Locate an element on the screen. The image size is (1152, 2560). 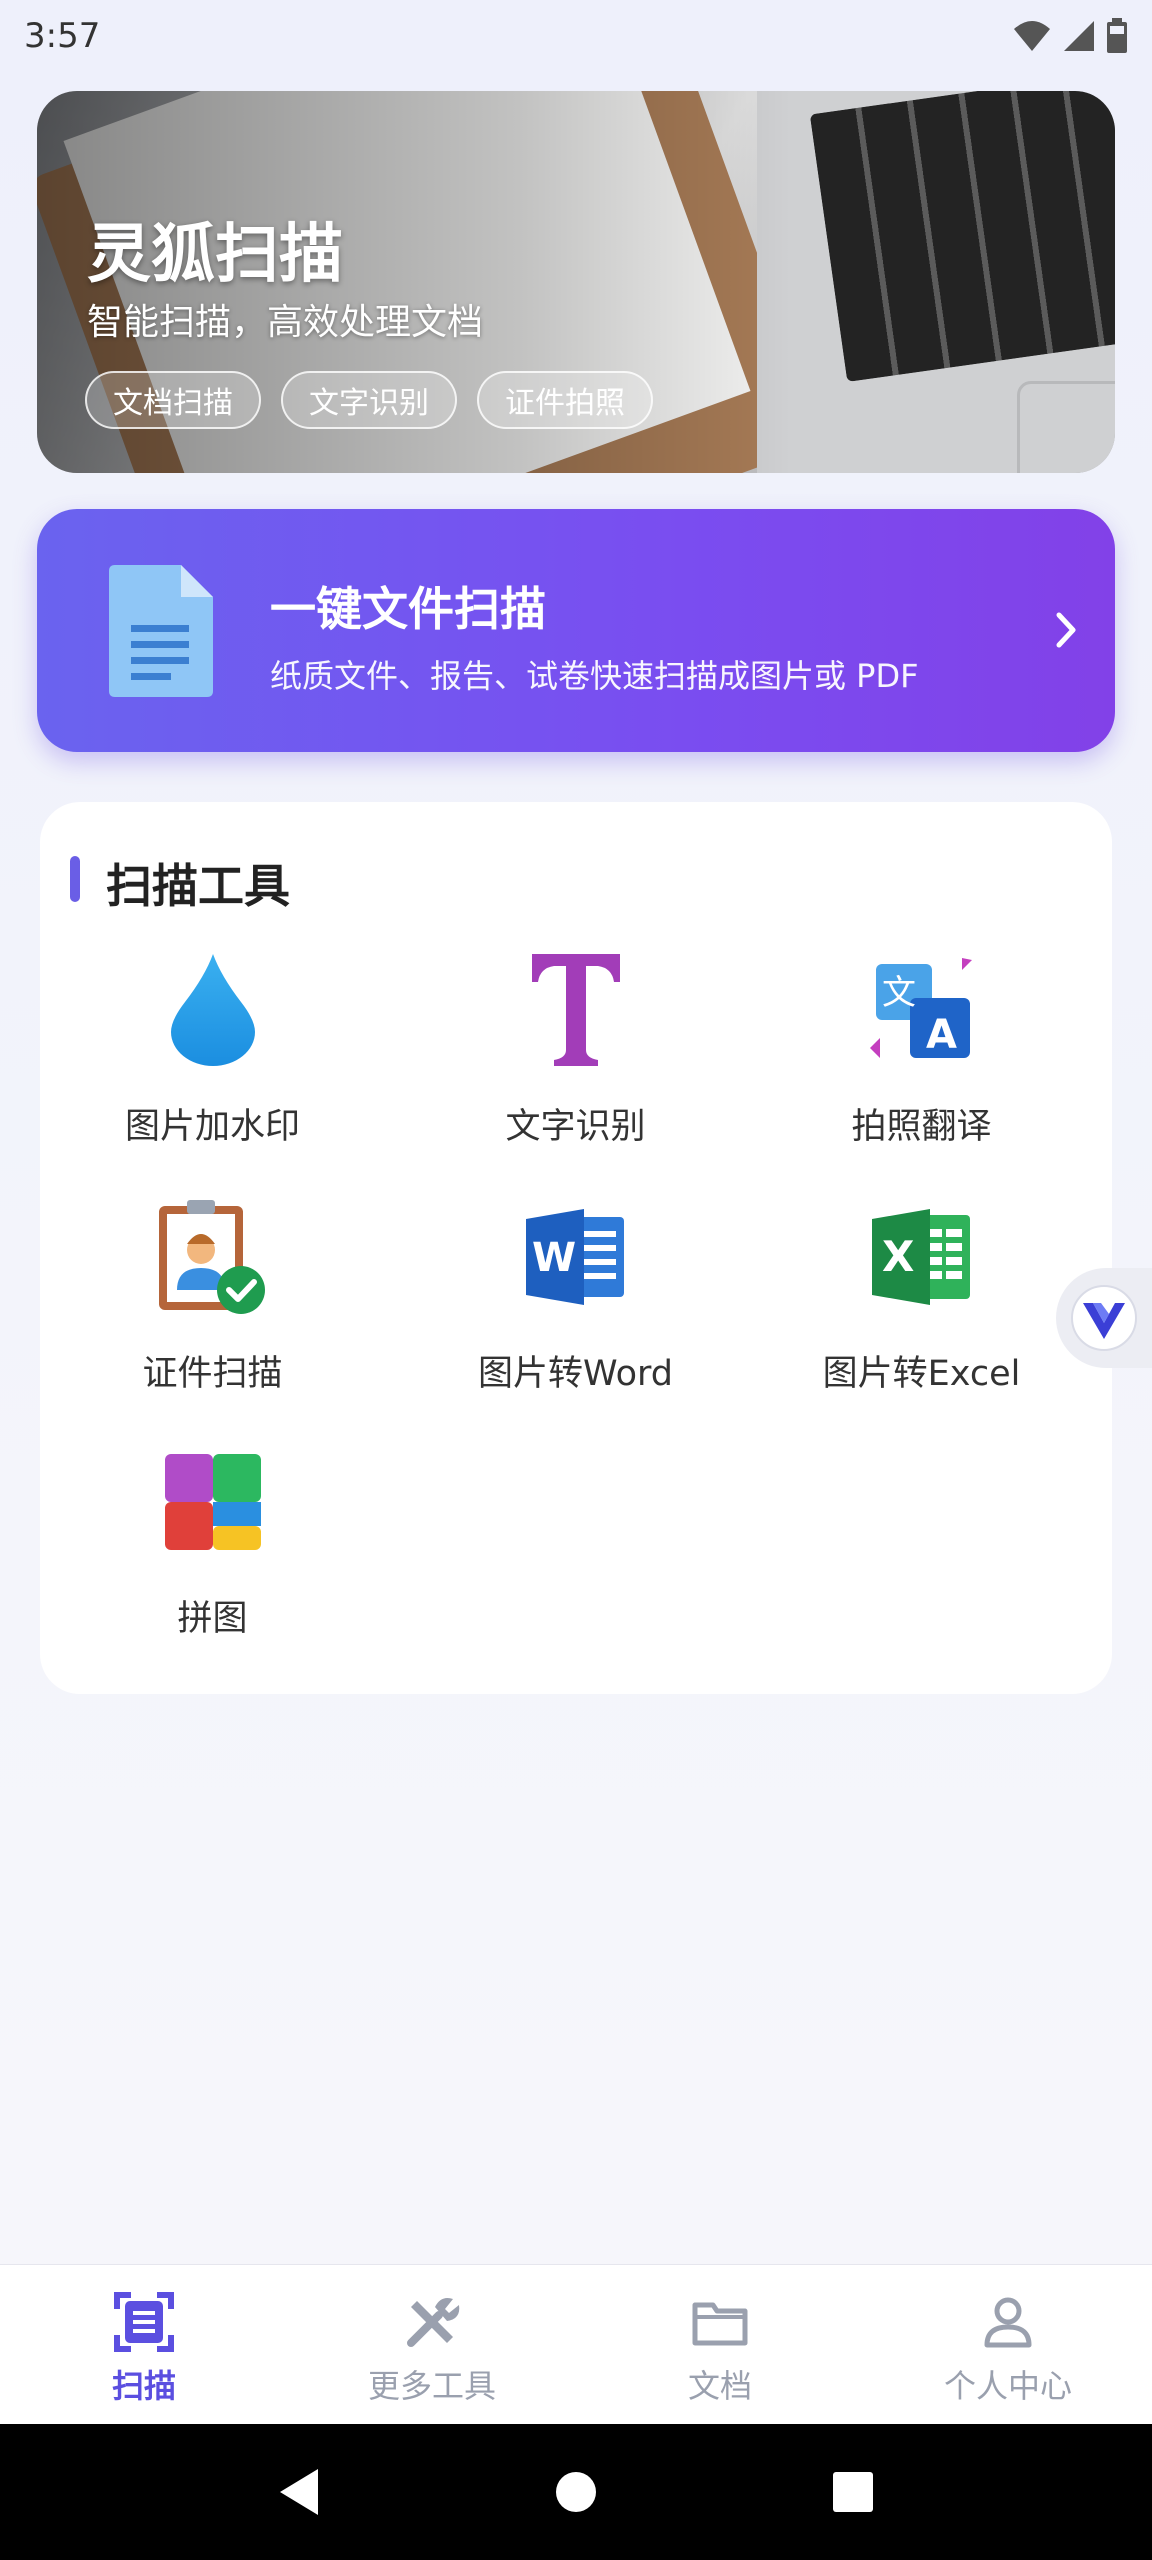
svg-text: W is located at coordinates (554, 1258).